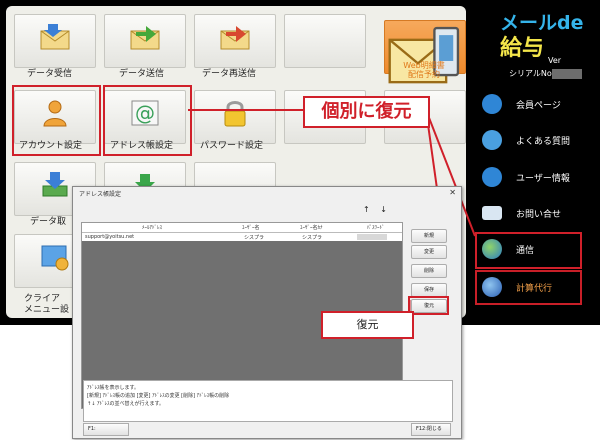  I want to click on app-title-line2: 給与, so click(522, 48).